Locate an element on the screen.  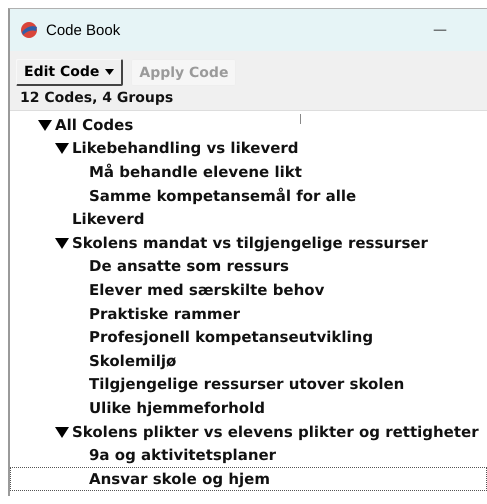
minimize-button: — is located at coordinates (440, 30).